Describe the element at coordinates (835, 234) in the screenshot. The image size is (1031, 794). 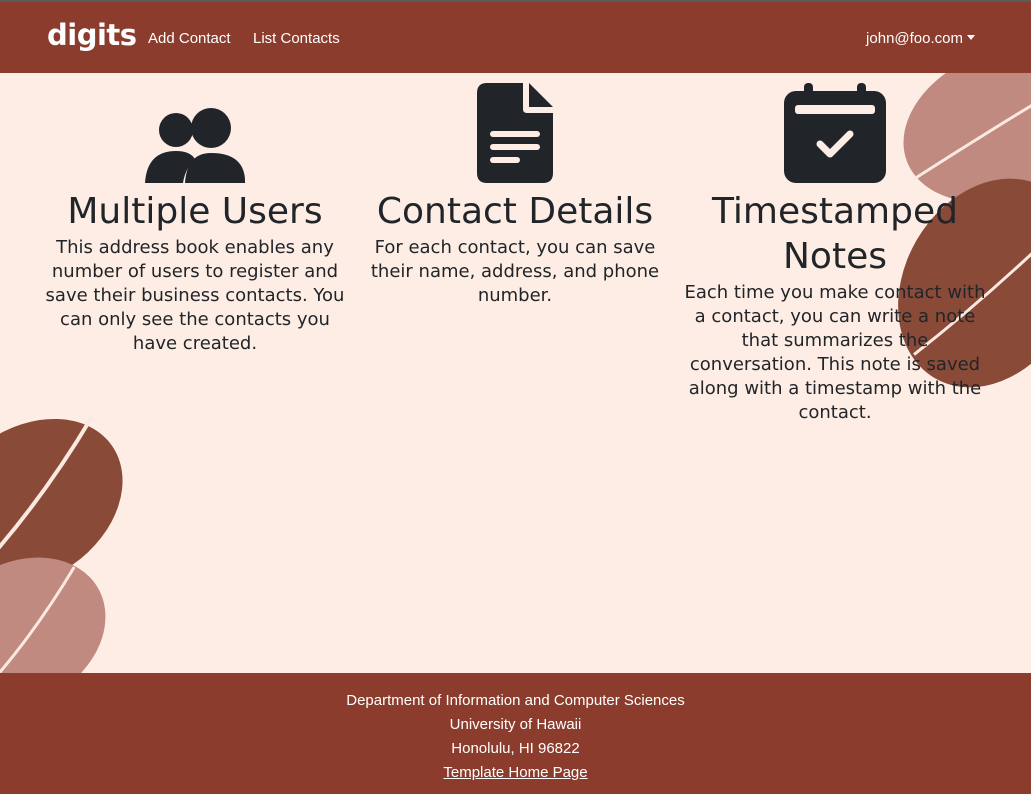
I see `feature-title: Timestamped Notes` at that location.